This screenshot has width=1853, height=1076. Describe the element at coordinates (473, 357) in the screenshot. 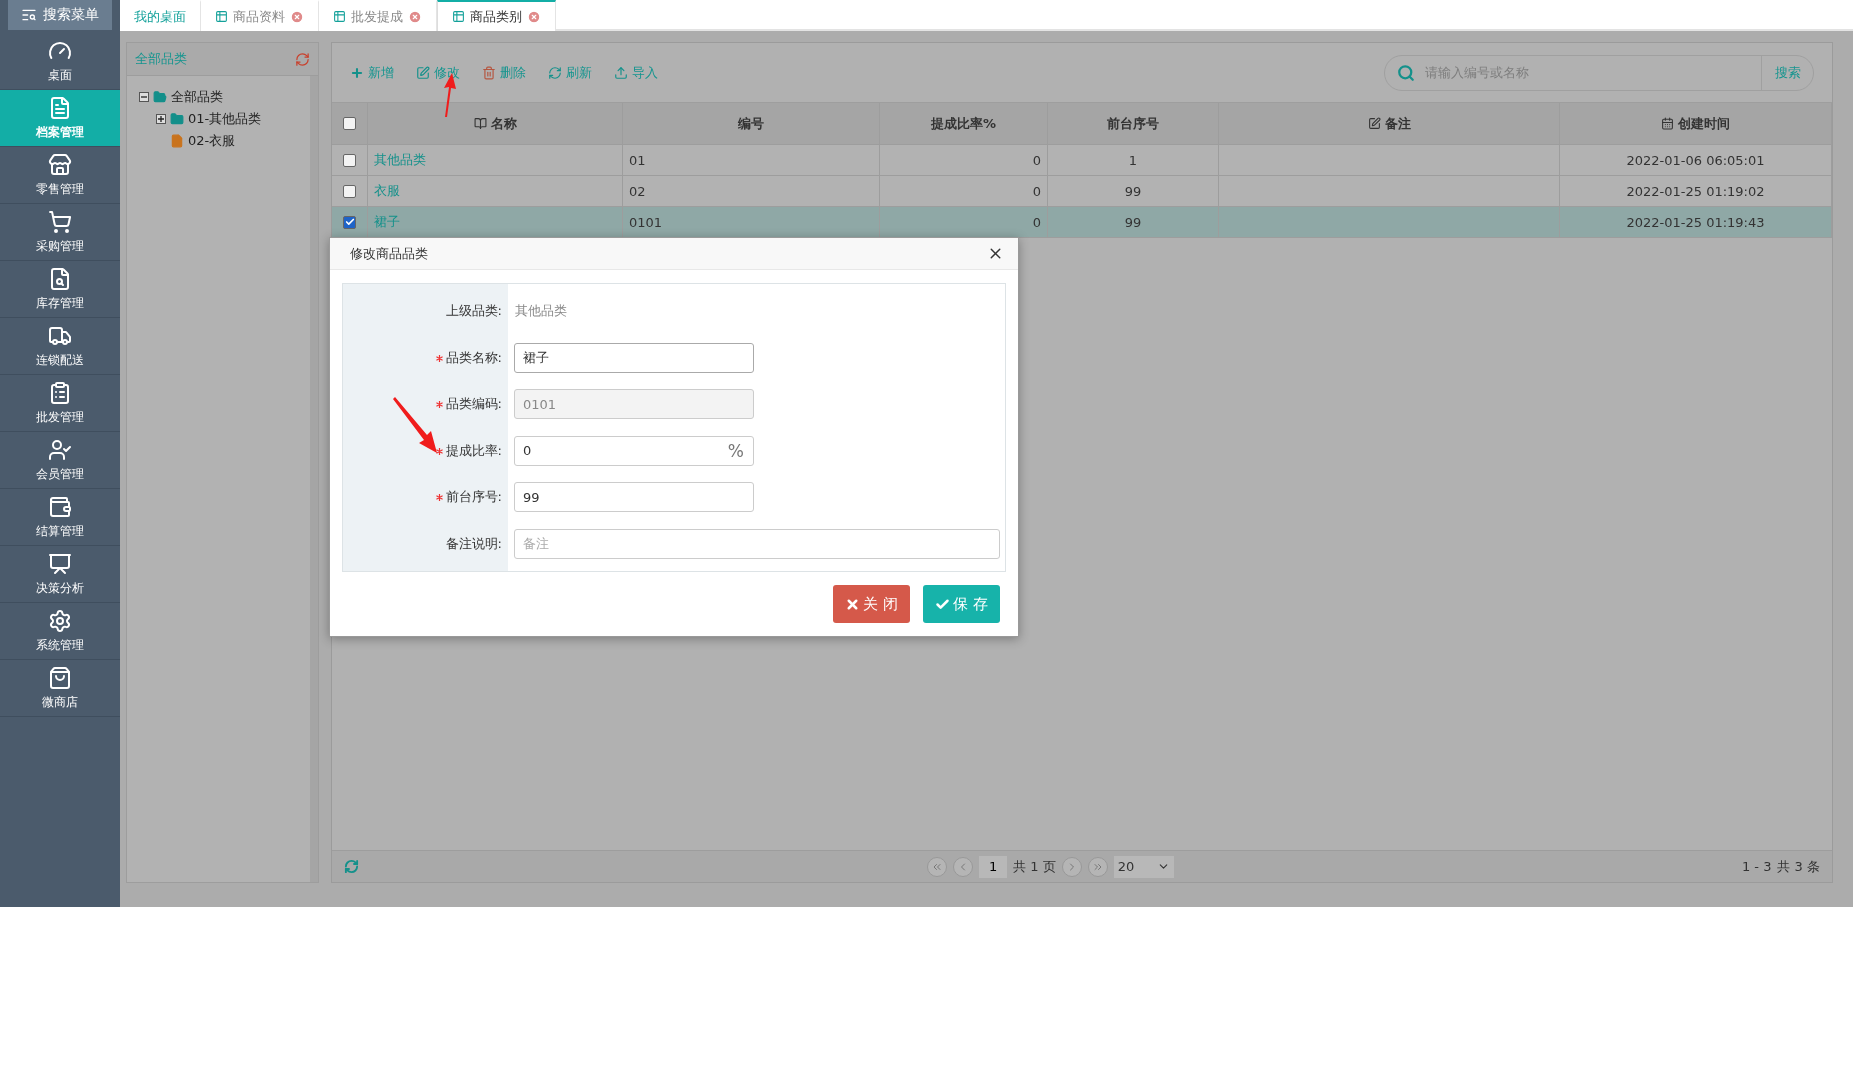

I see `field-label: 品类名称:` at that location.